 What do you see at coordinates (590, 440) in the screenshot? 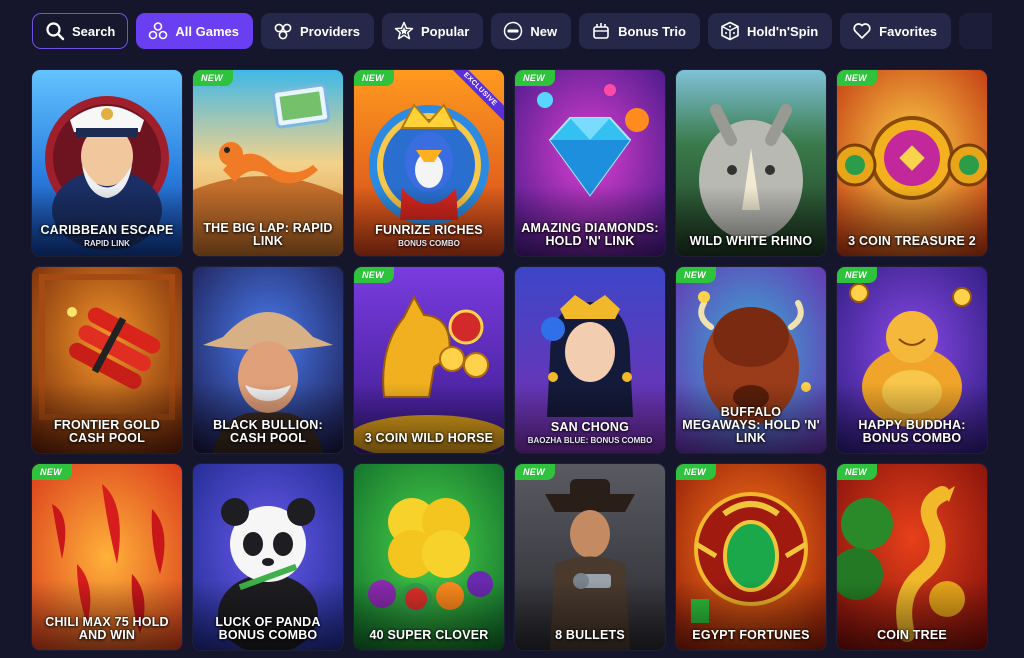
I see `game-subtitle: BAOZHA BLUE: BONUS COMBO` at bounding box center [590, 440].